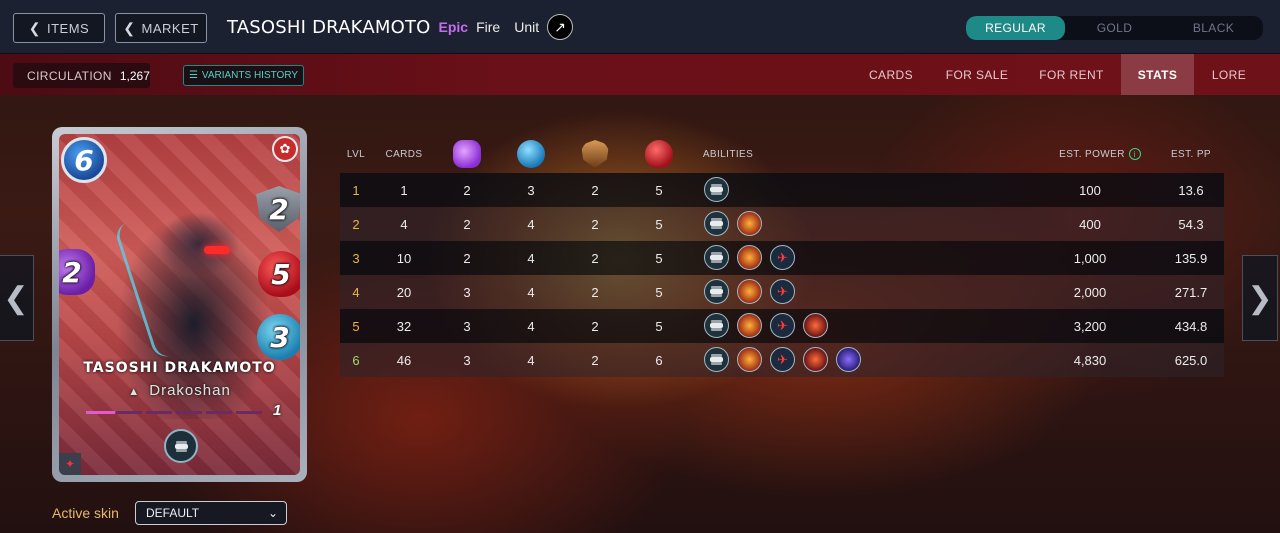 The height and width of the screenshot is (533, 1280). What do you see at coordinates (277, 410) in the screenshot?
I see `card-level: 1` at bounding box center [277, 410].